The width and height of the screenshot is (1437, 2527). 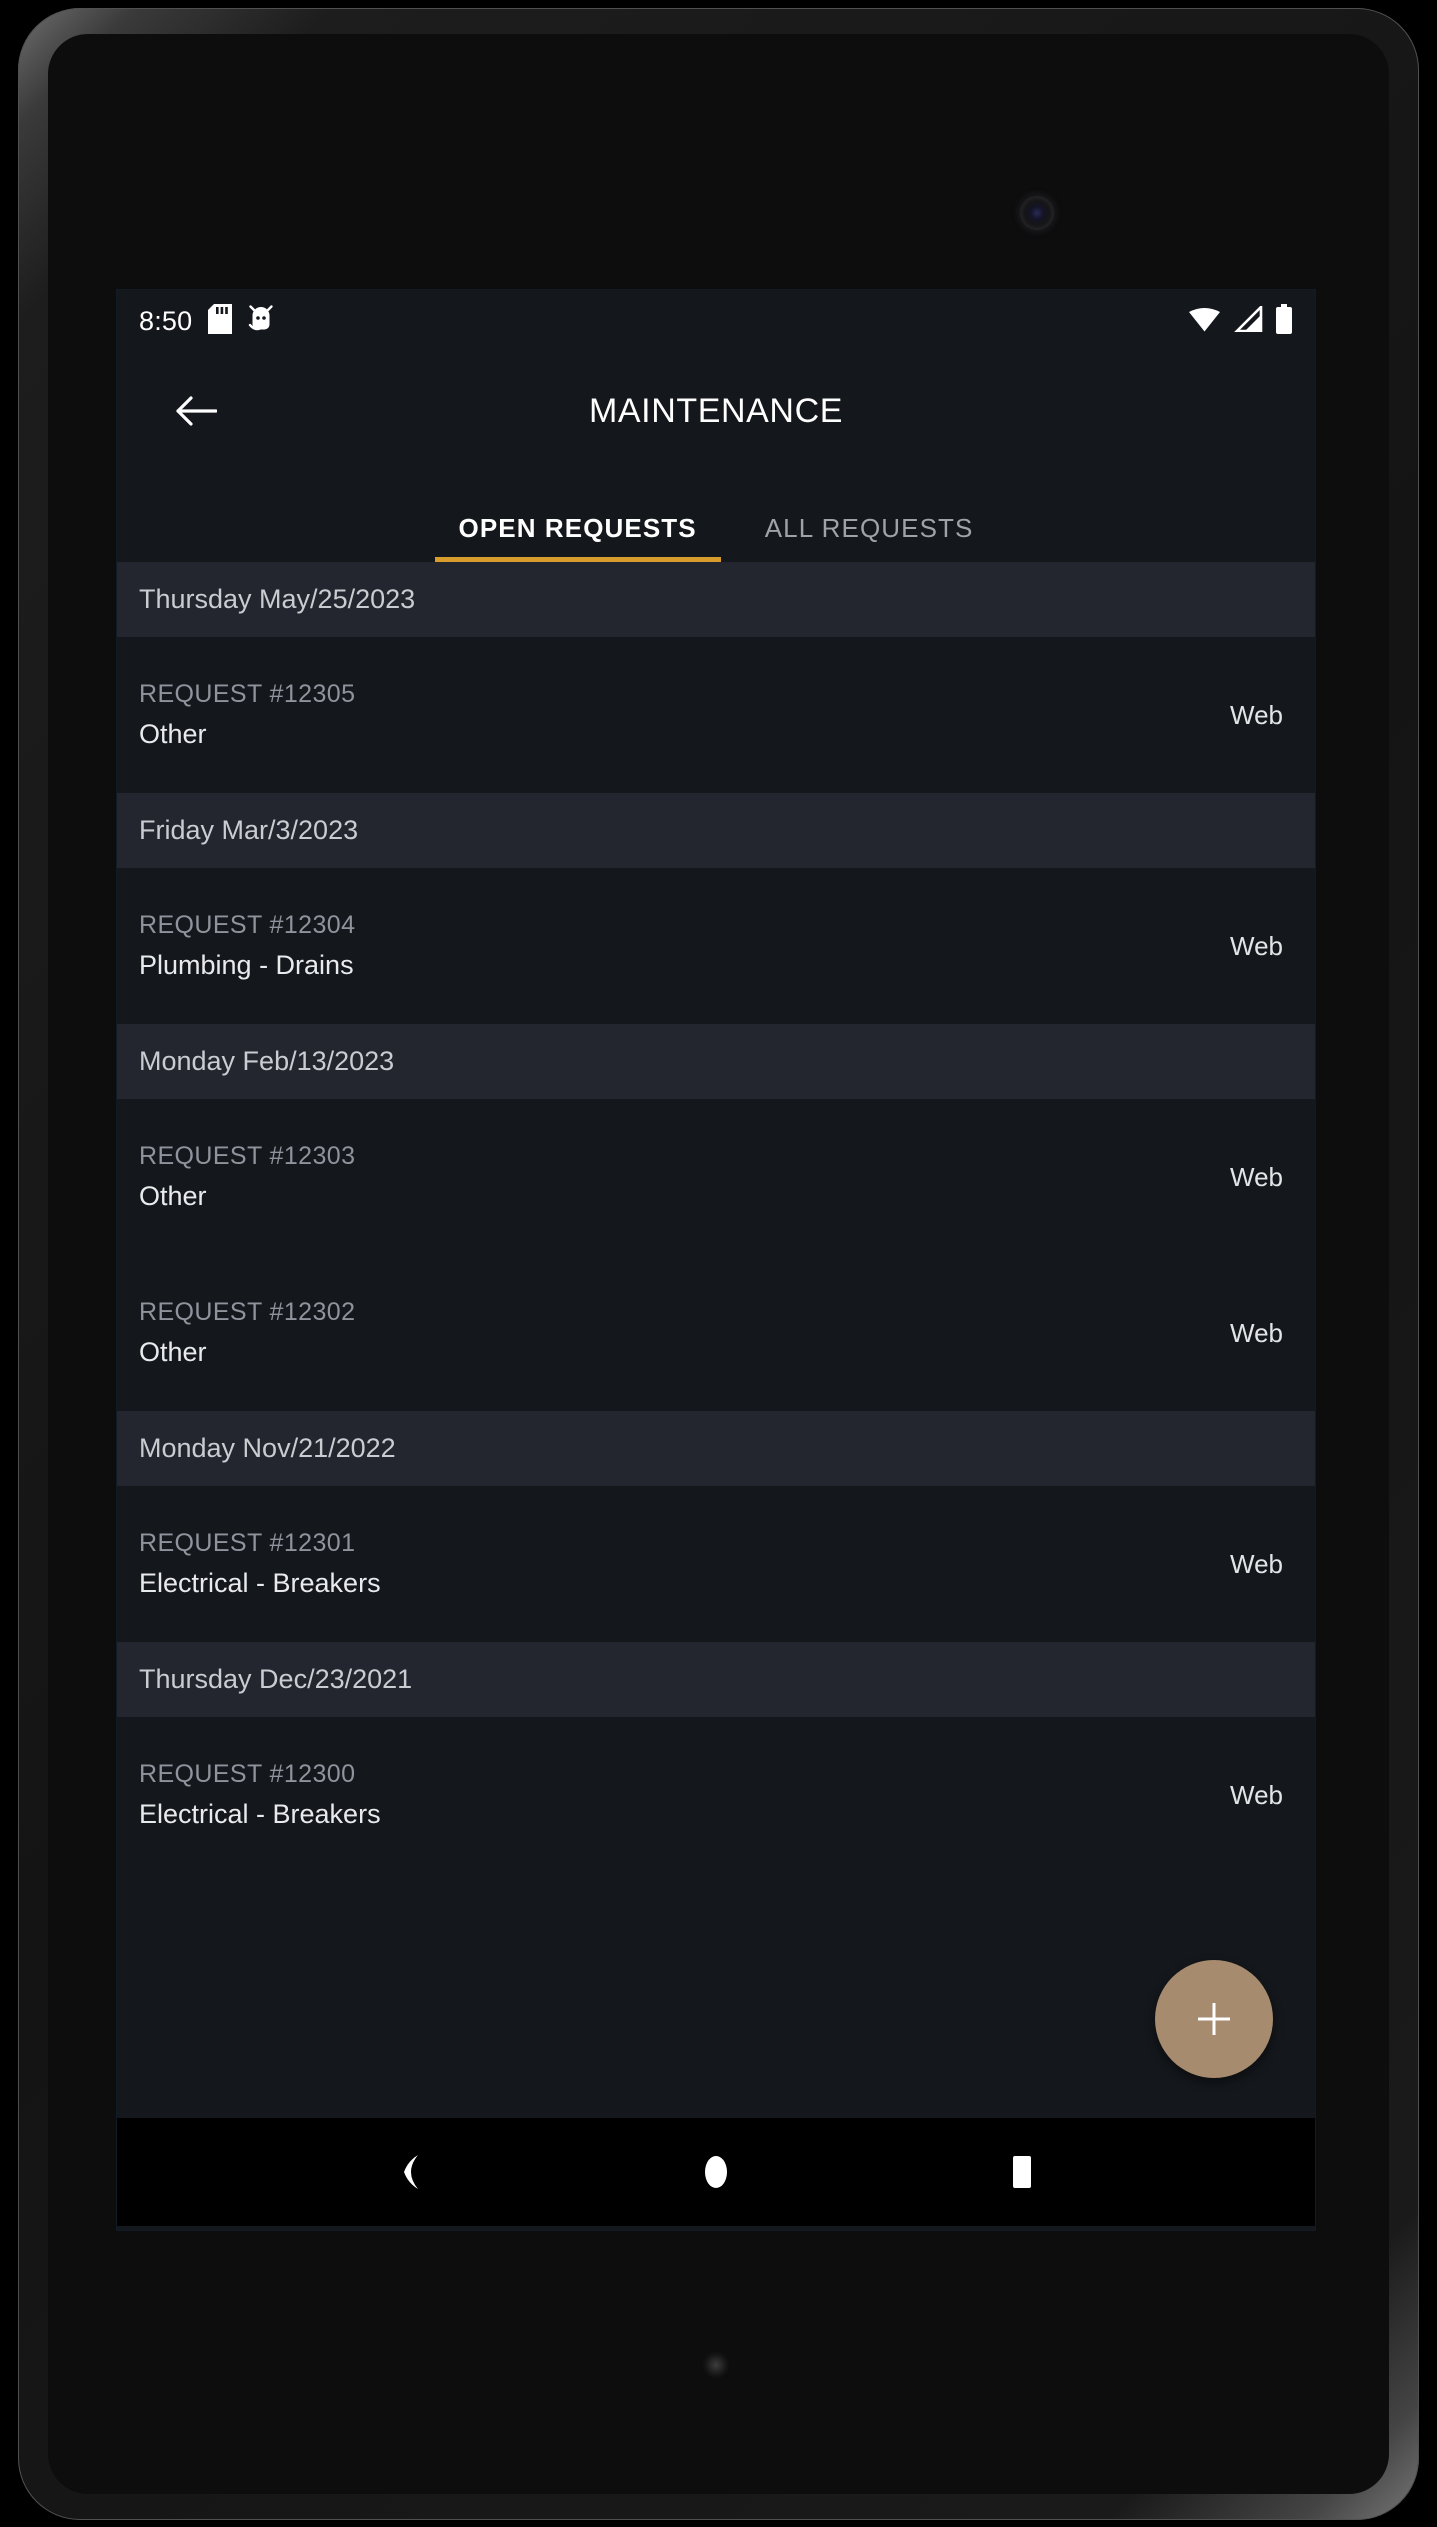 I want to click on nav-back-button, so click(x=410, y=2172).